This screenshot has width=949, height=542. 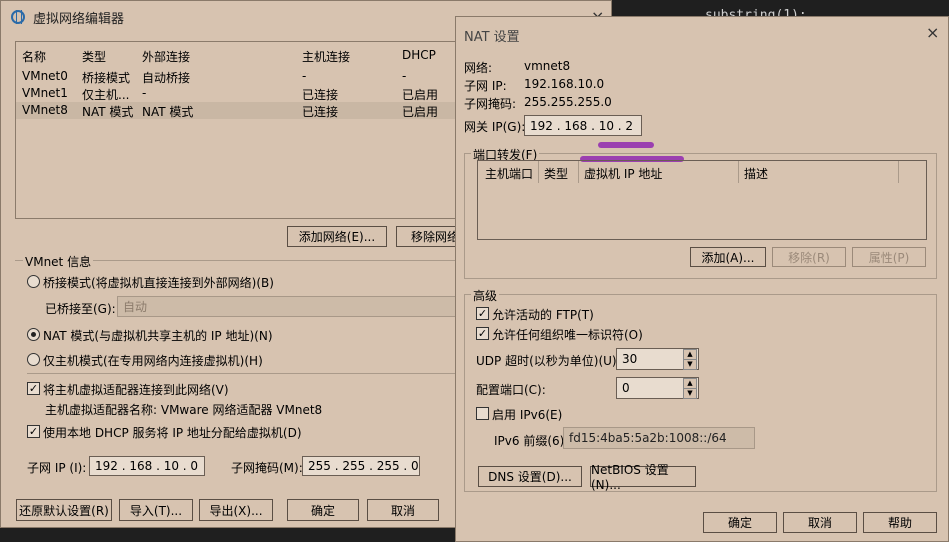 I want to click on subnet-ip-field: 192 . 168 . 10 . 0, so click(x=147, y=466).